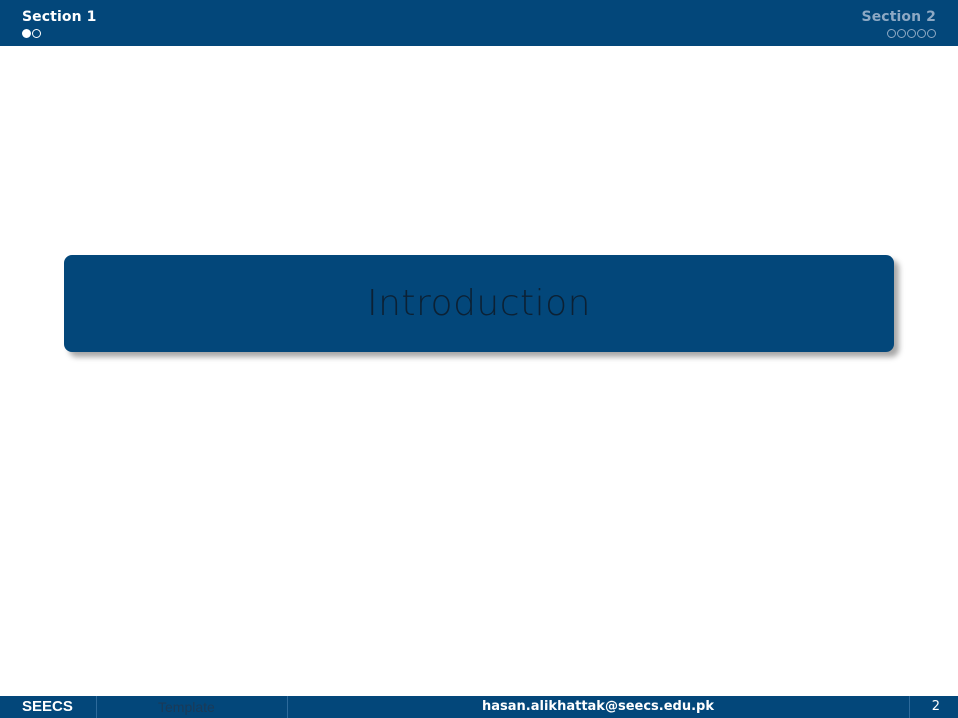 The height and width of the screenshot is (718, 958). I want to click on footer-page-number: 2, so click(935, 706).